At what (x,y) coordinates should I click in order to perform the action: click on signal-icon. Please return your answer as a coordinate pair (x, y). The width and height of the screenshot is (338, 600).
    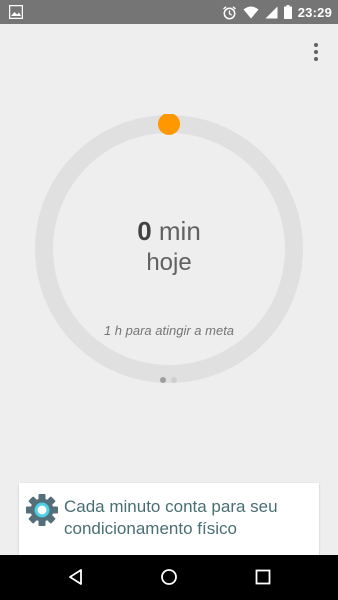
    Looking at the image, I should click on (271, 12).